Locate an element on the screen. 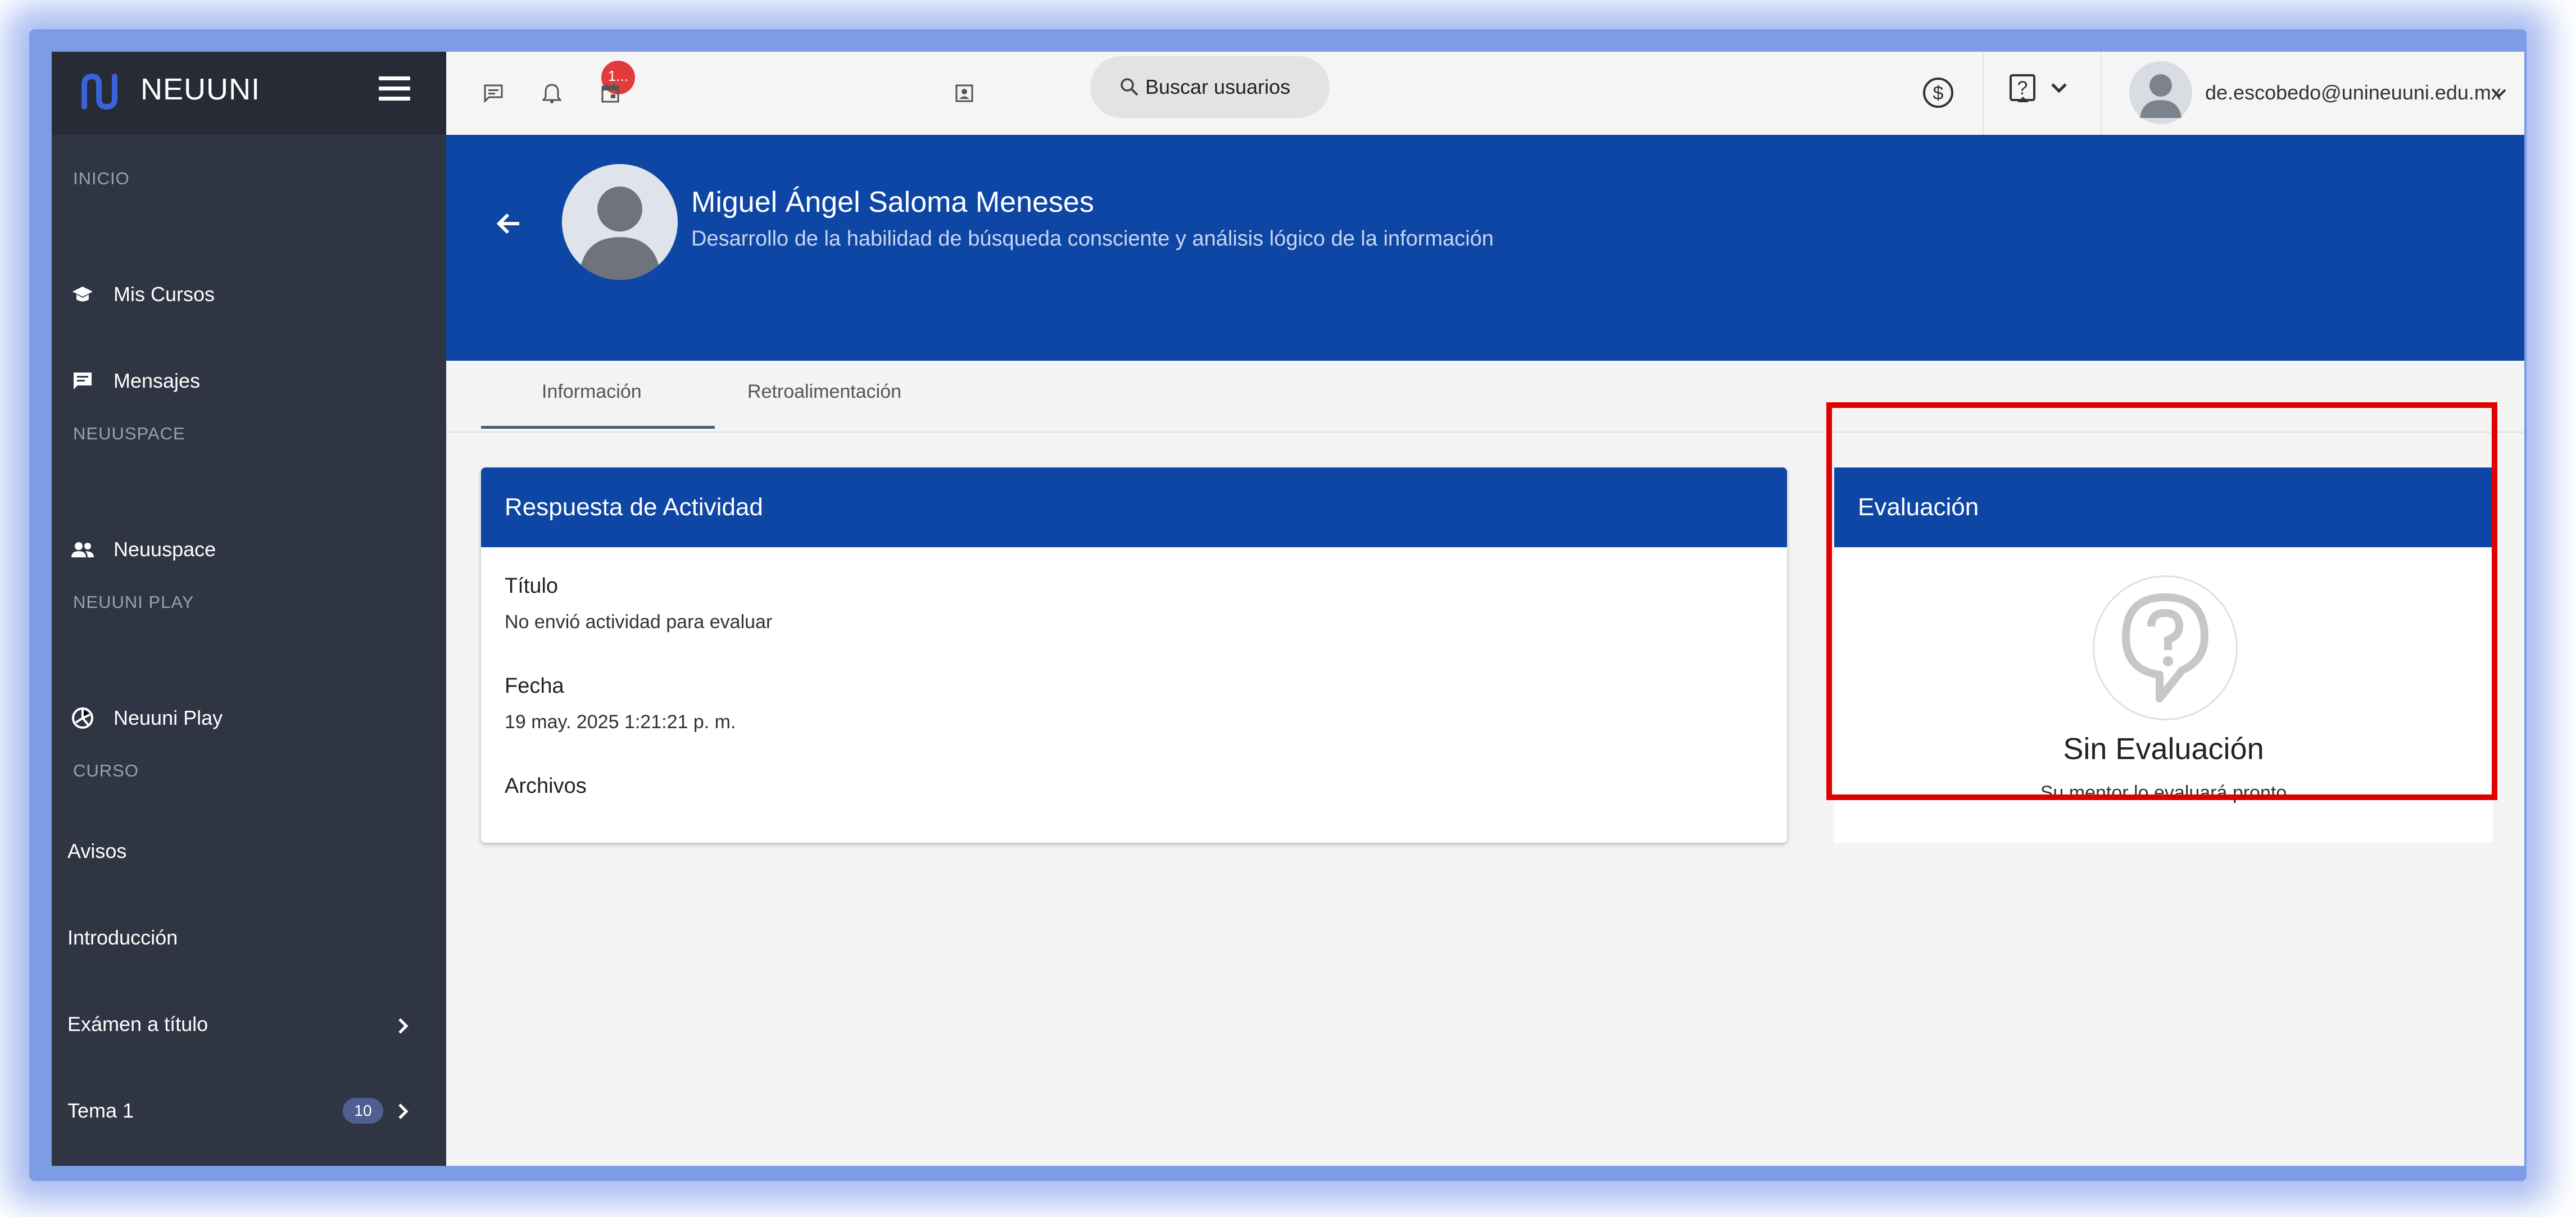 The image size is (2576, 1217). sidebar-item-avisos: Avisos is located at coordinates (96, 851).